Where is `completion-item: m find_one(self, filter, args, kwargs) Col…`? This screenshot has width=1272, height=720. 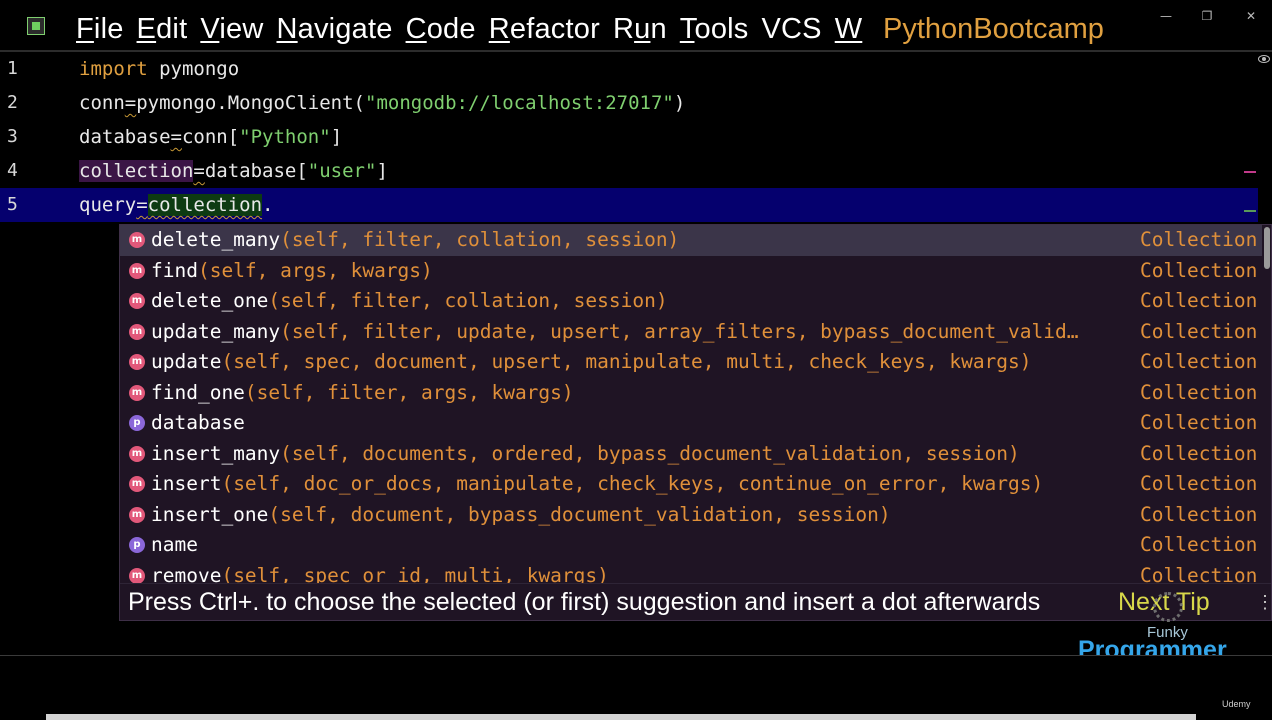 completion-item: m find_one(self, filter, args, kwargs) Col… is located at coordinates (691, 393).